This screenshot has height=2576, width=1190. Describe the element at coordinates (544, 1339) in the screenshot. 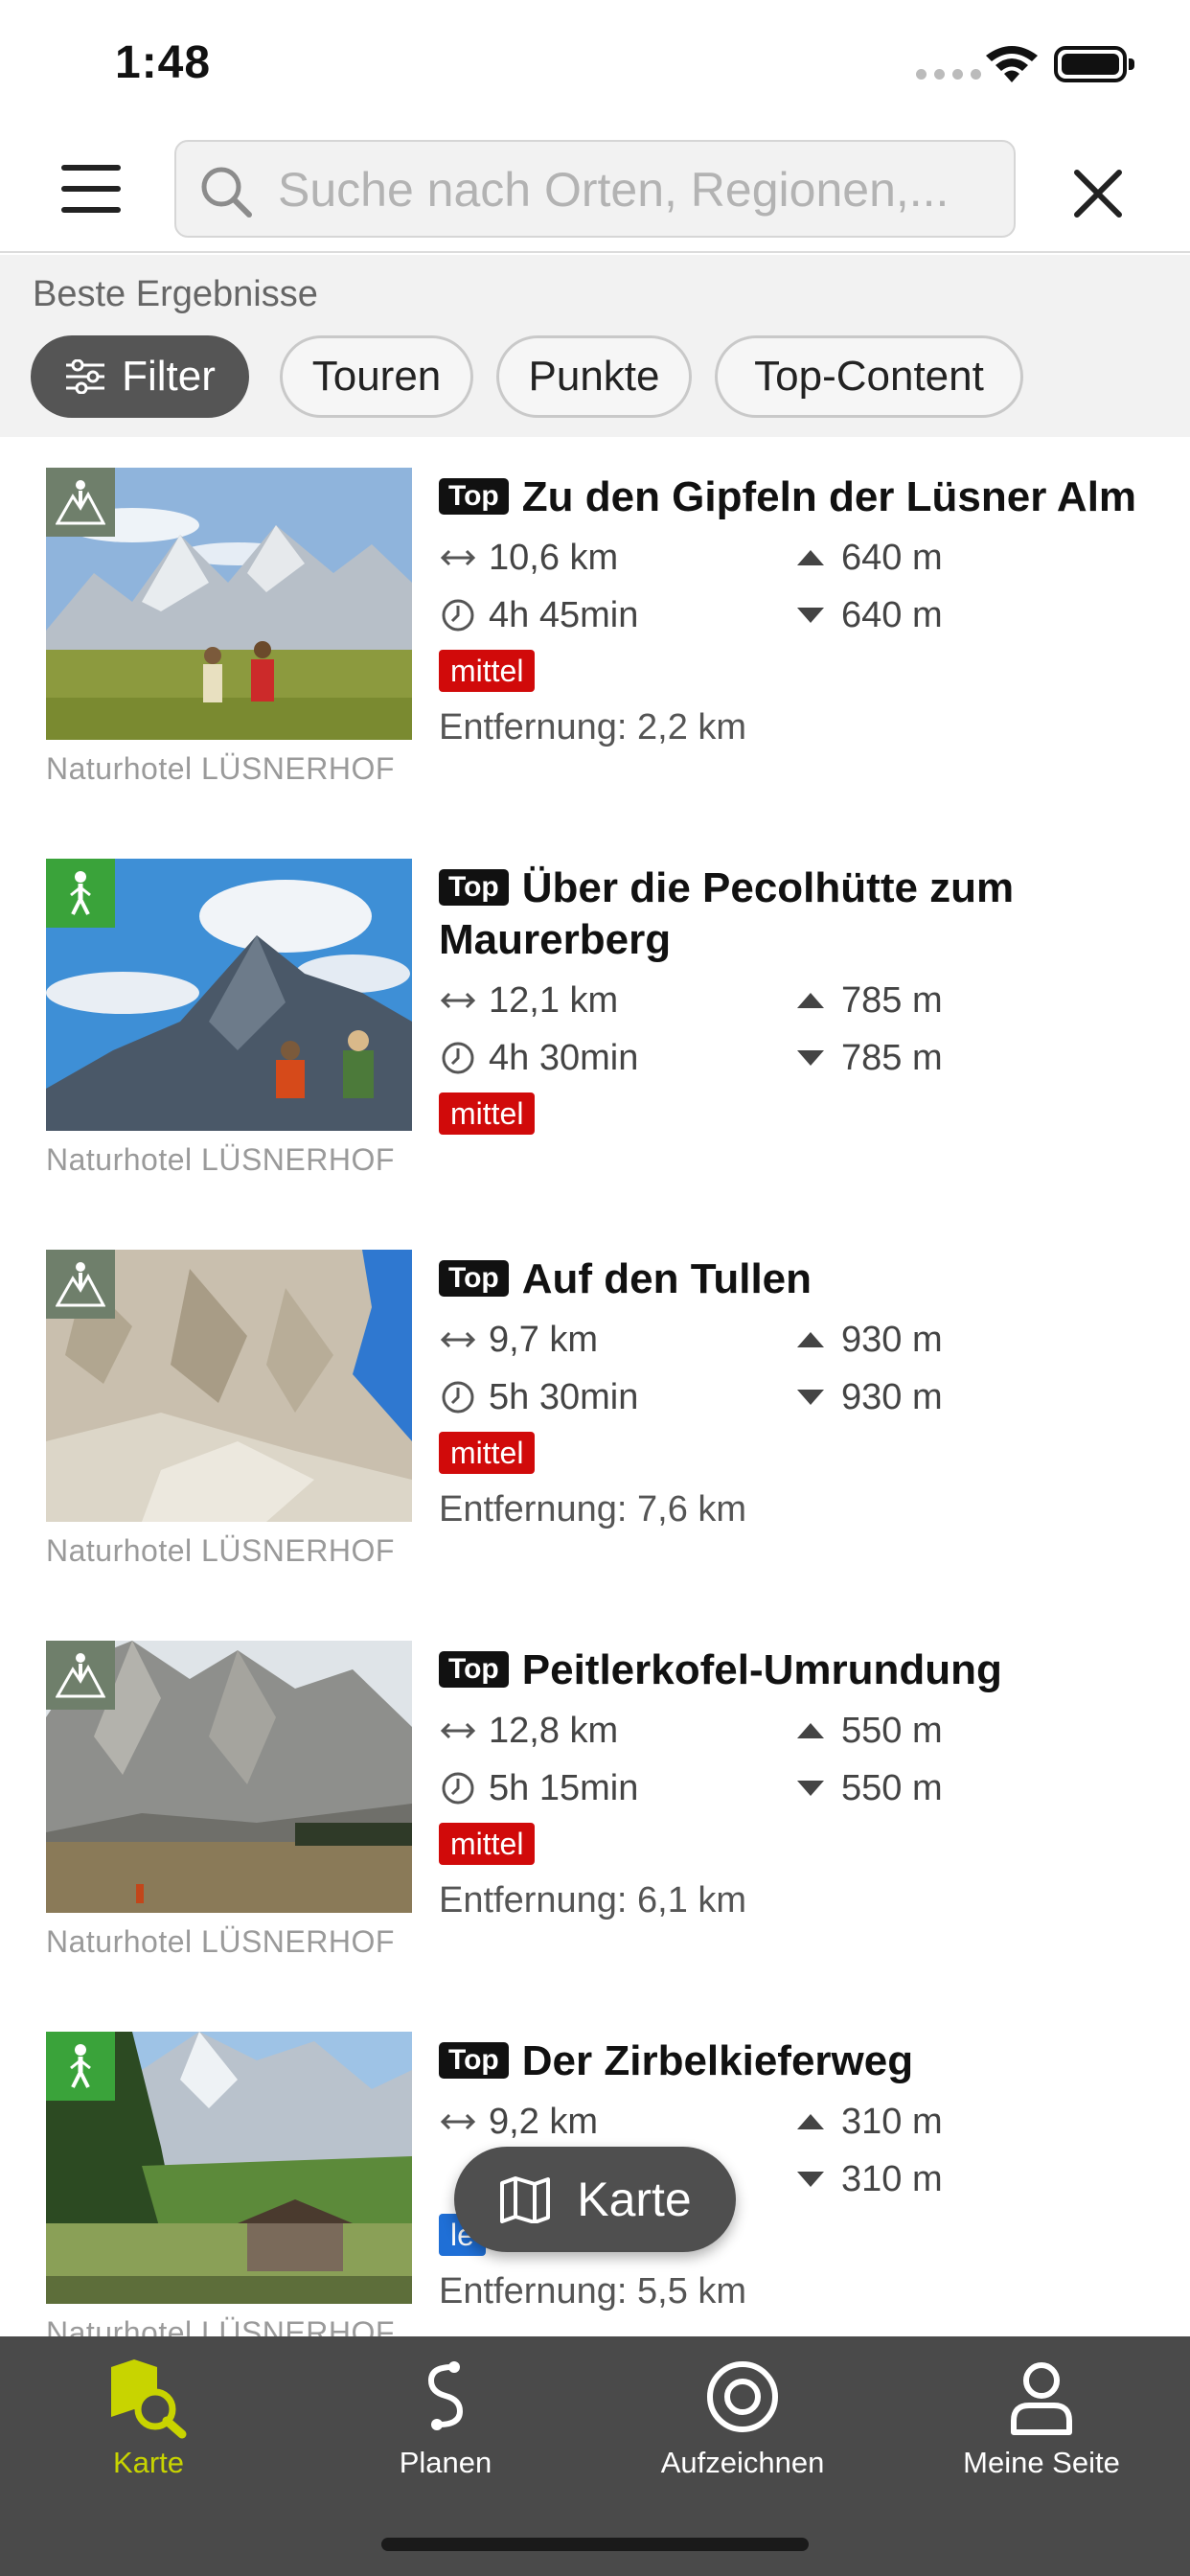

I see `distance-value: 9,7 km` at that location.